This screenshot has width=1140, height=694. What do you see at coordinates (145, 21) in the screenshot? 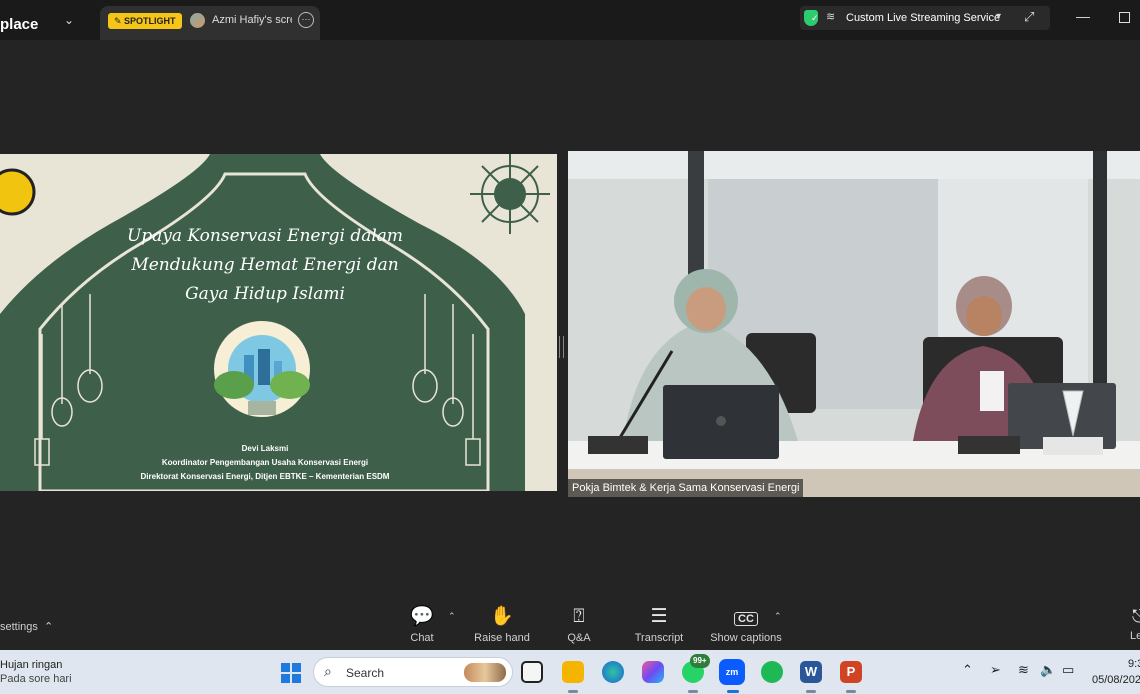
I see `spotlight-badge: ✎ SPOTLIGHT` at bounding box center [145, 21].